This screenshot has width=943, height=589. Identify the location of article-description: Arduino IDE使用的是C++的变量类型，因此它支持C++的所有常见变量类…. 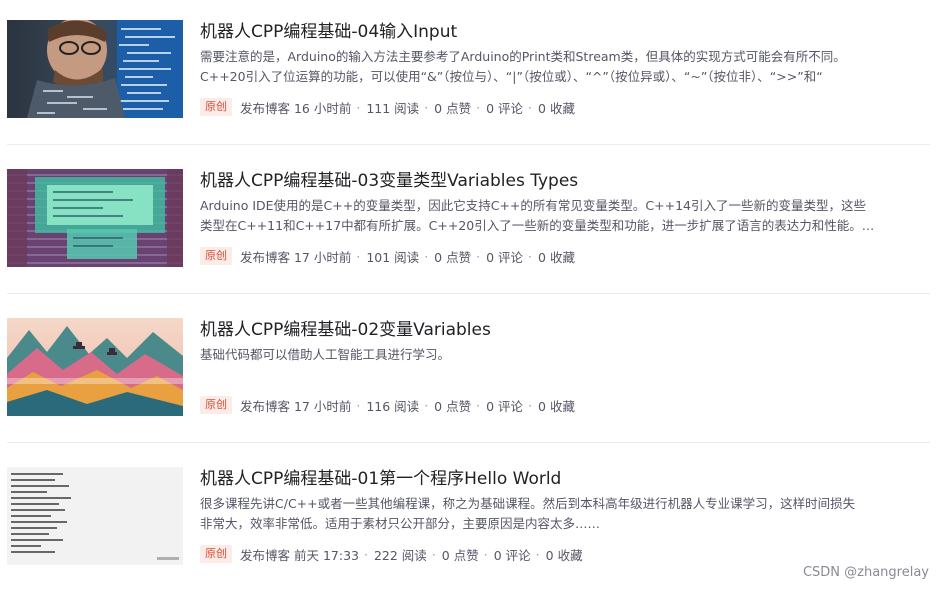
(565, 216).